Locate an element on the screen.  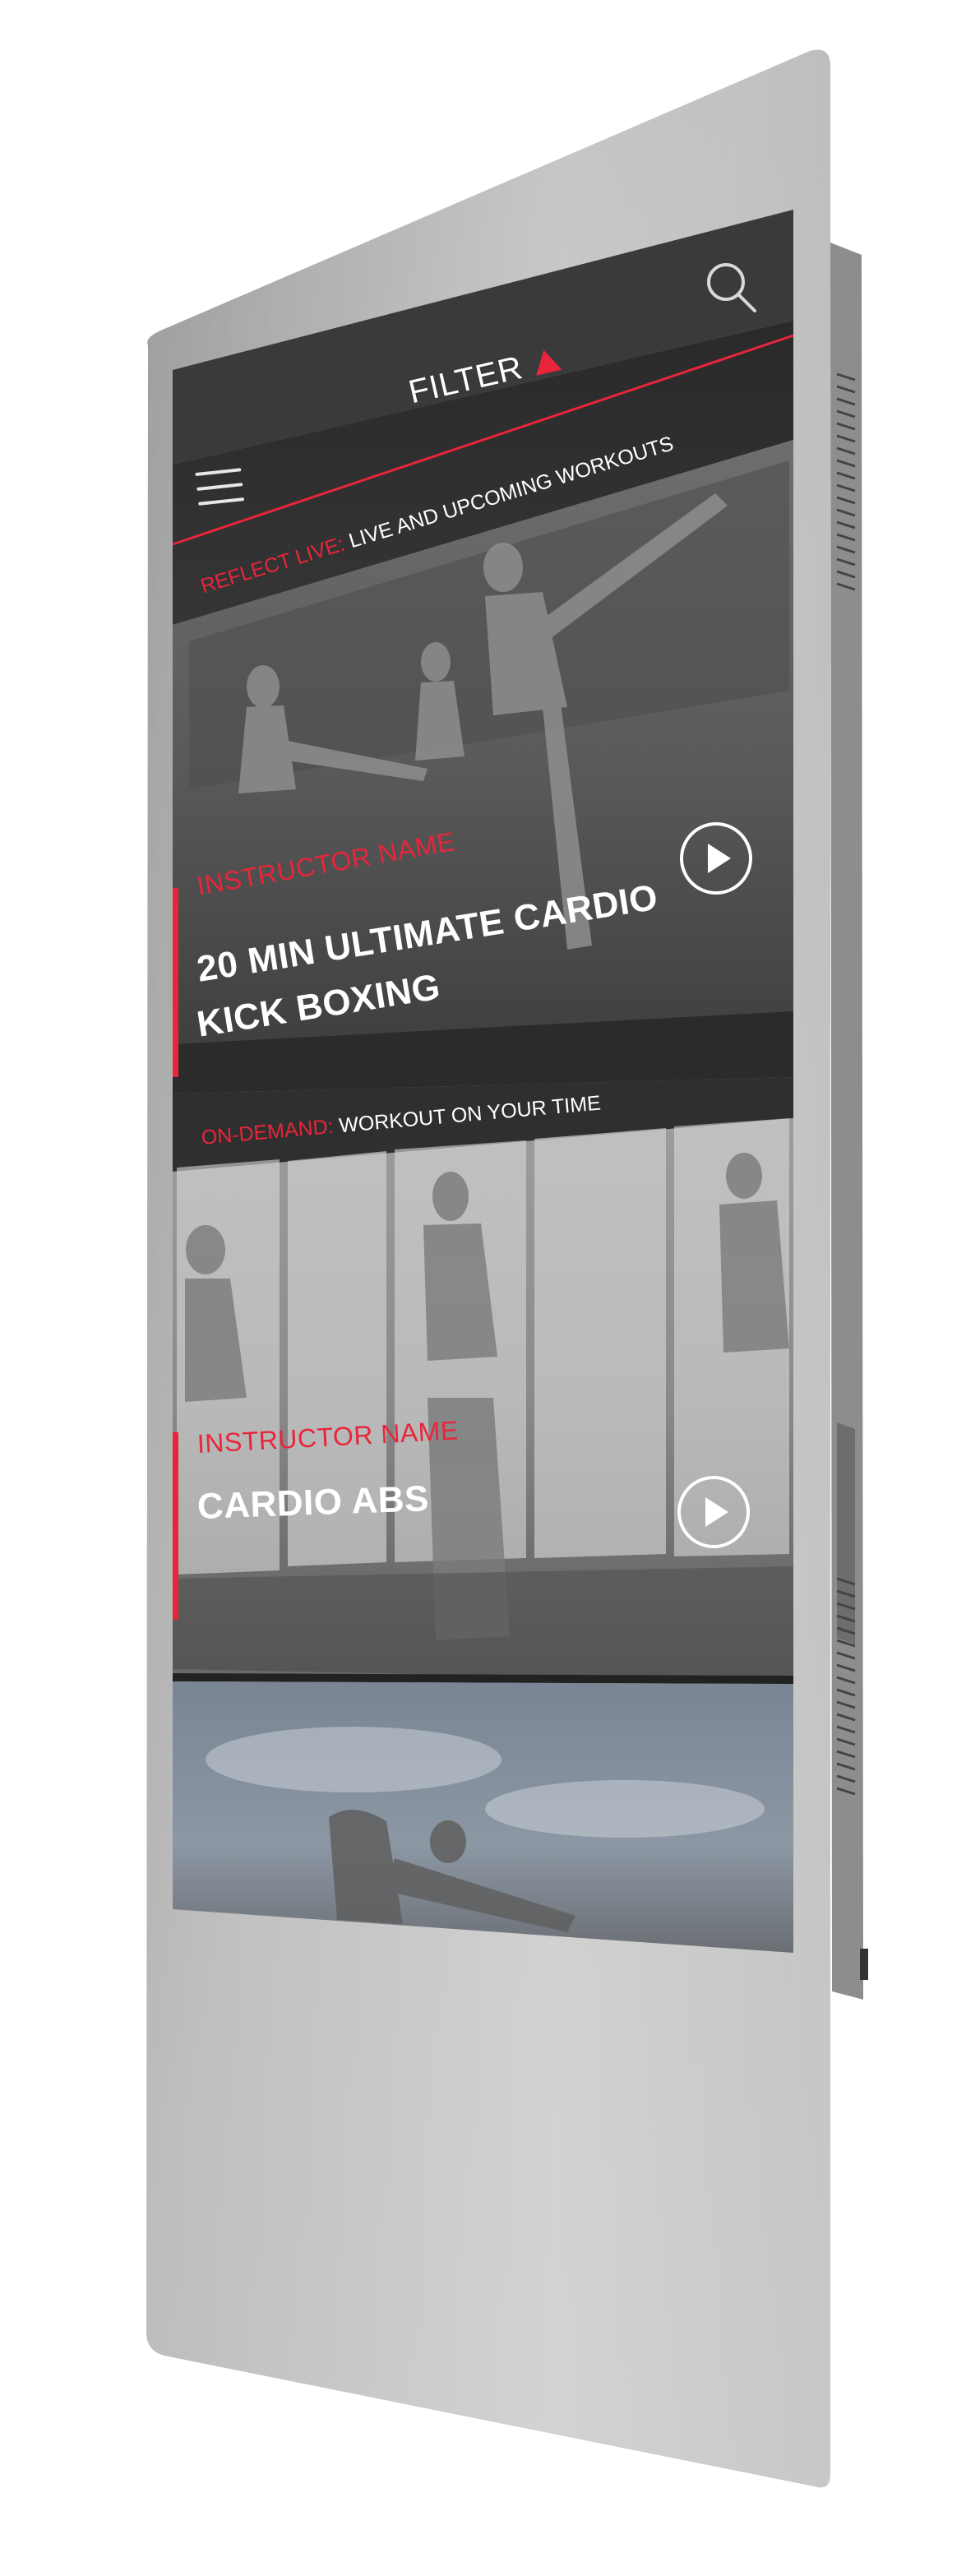
menu-button is located at coordinates (220, 492).